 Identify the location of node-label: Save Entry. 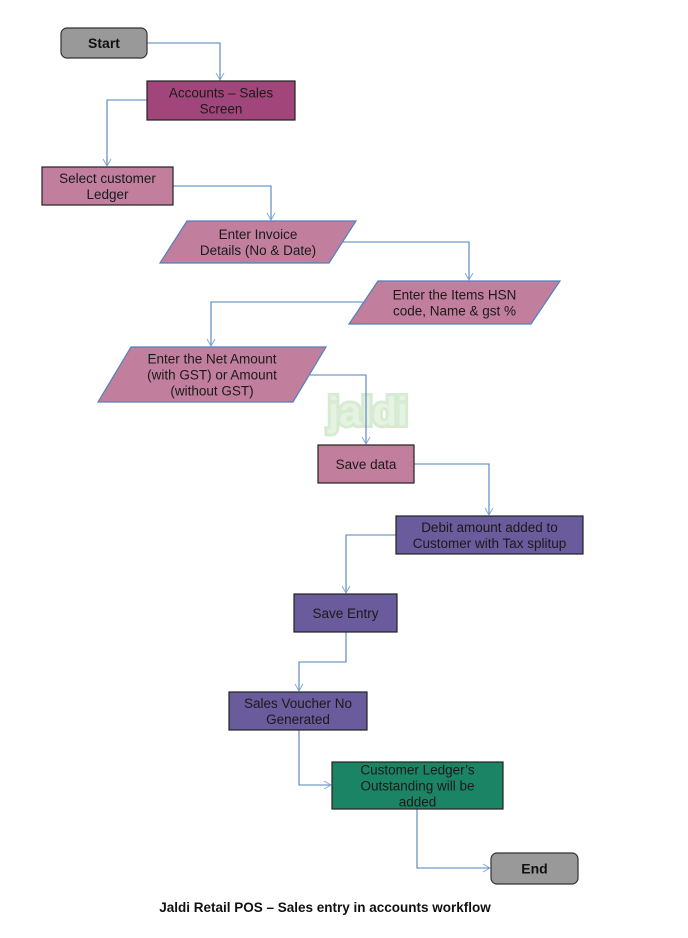
(345, 613).